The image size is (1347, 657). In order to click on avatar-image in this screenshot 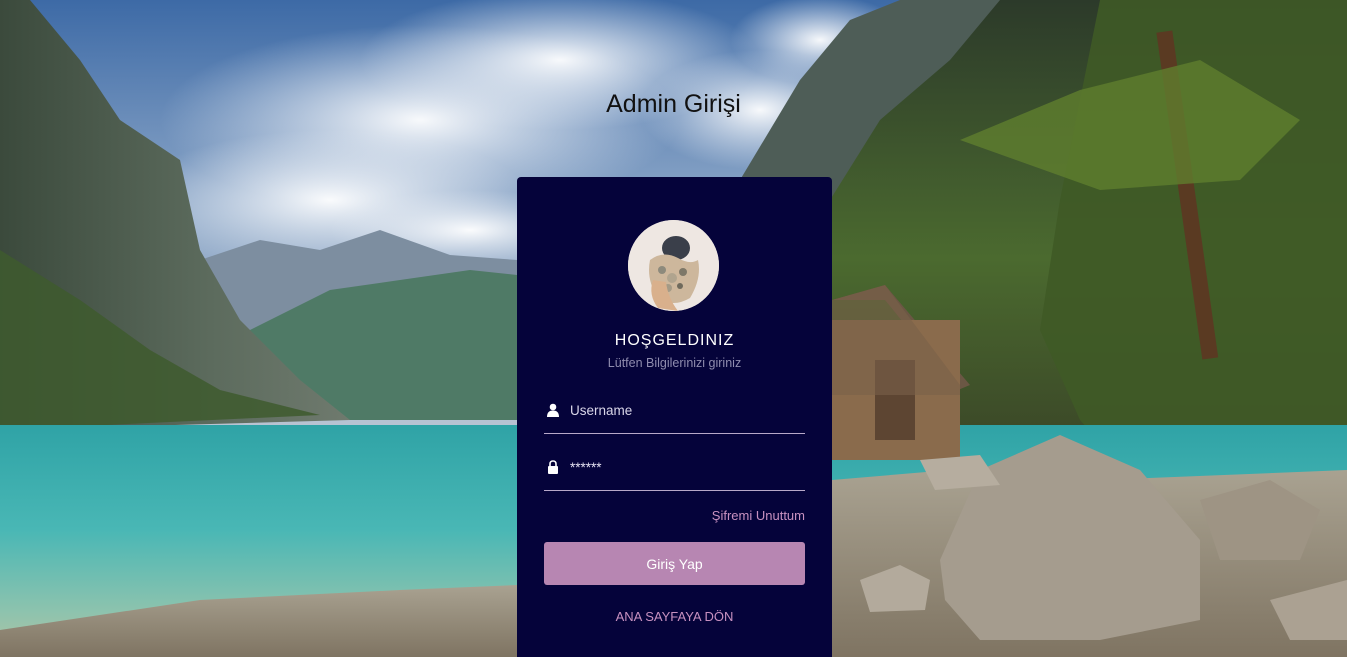, I will do `click(673, 265)`.